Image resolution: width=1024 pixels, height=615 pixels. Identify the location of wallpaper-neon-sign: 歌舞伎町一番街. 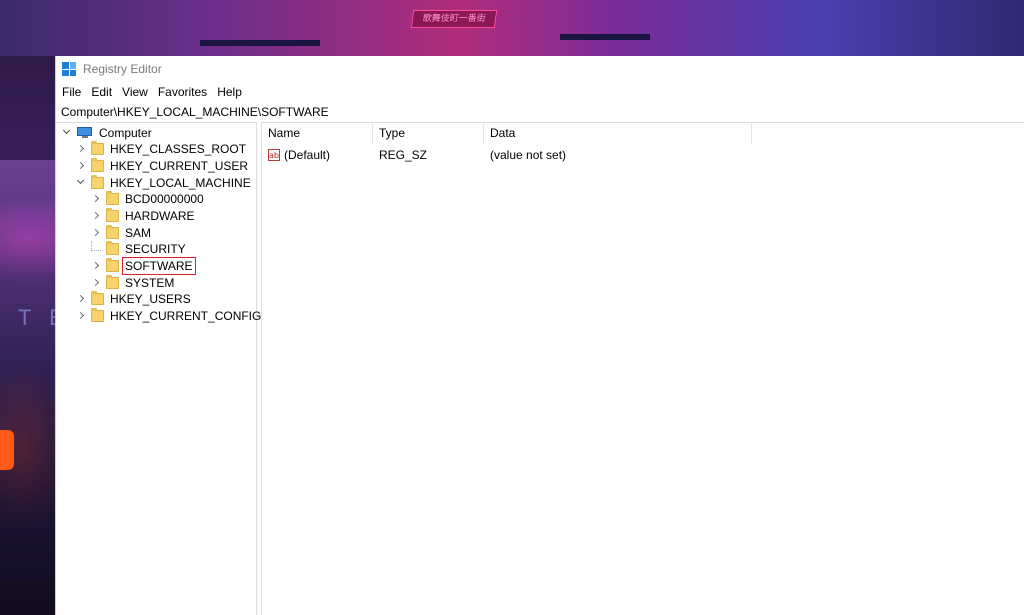
(454, 19).